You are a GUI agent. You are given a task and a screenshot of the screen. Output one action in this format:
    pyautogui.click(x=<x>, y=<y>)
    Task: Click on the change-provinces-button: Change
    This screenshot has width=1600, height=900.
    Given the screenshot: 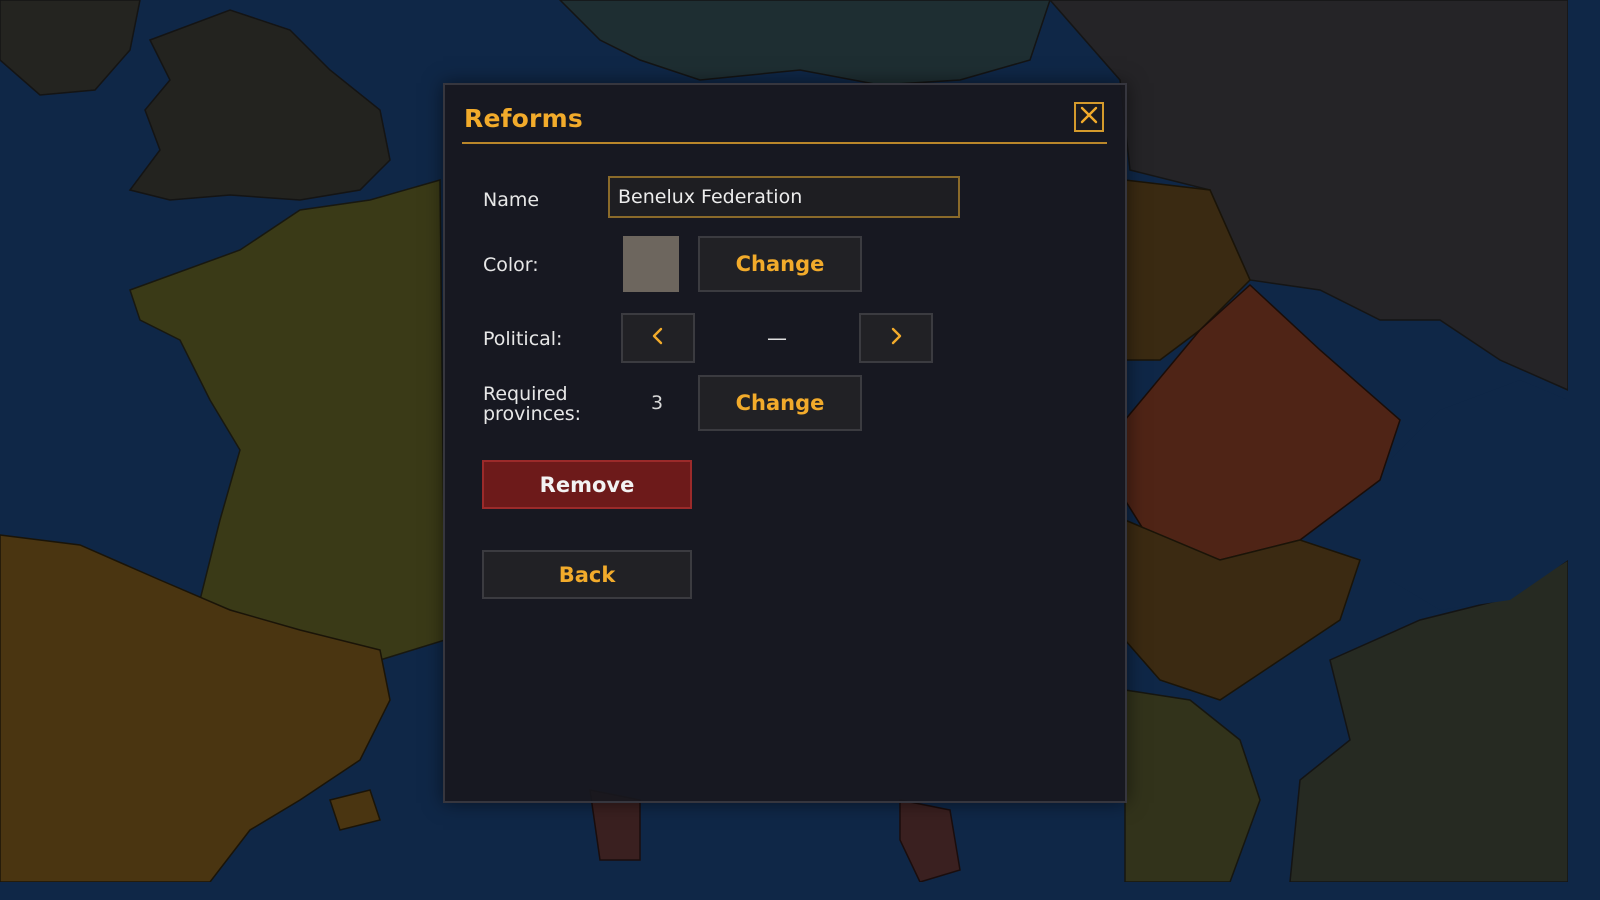 What is the action you would take?
    pyautogui.click(x=780, y=403)
    